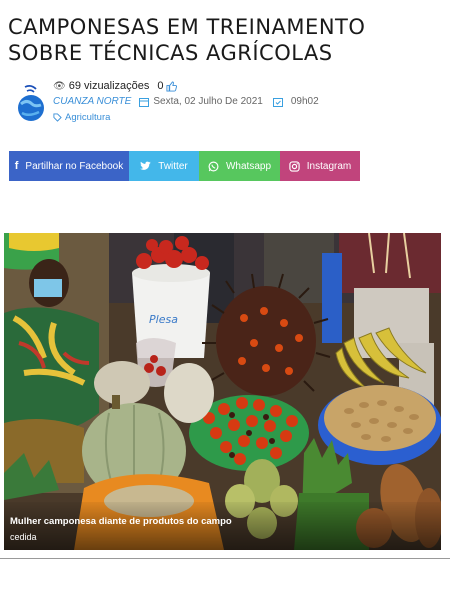  I want to click on svg-text: Plesa, so click(163, 319).